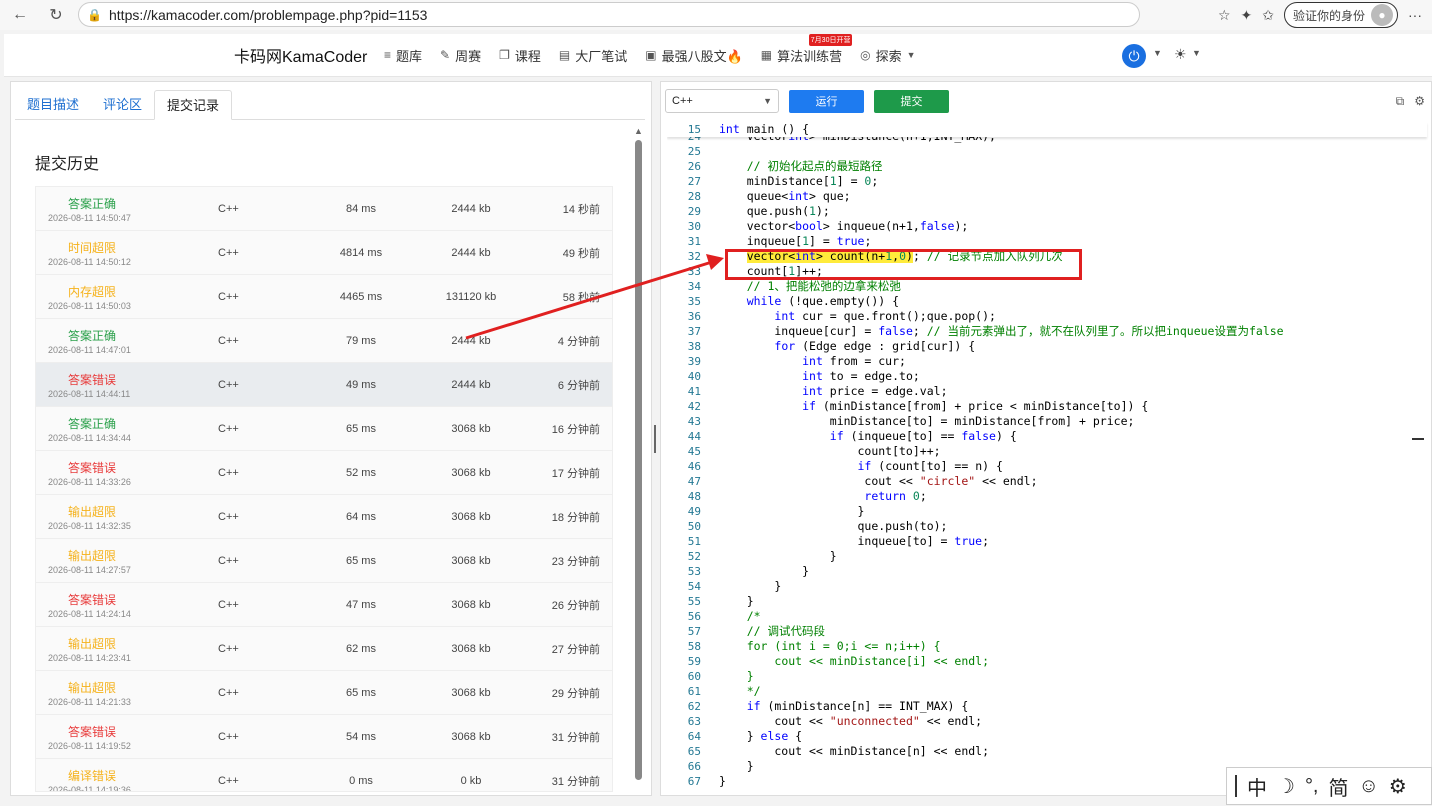  What do you see at coordinates (53, 104) in the screenshot?
I see `tab-0: 题目描述` at bounding box center [53, 104].